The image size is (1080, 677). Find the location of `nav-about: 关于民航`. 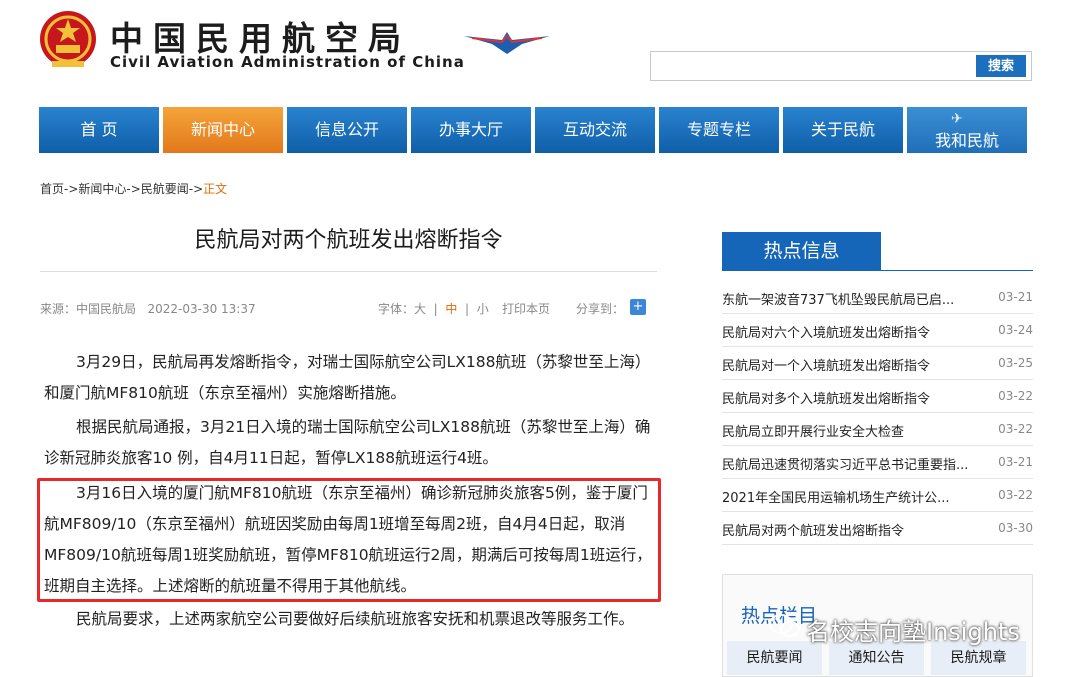

nav-about: 关于民航 is located at coordinates (843, 130).